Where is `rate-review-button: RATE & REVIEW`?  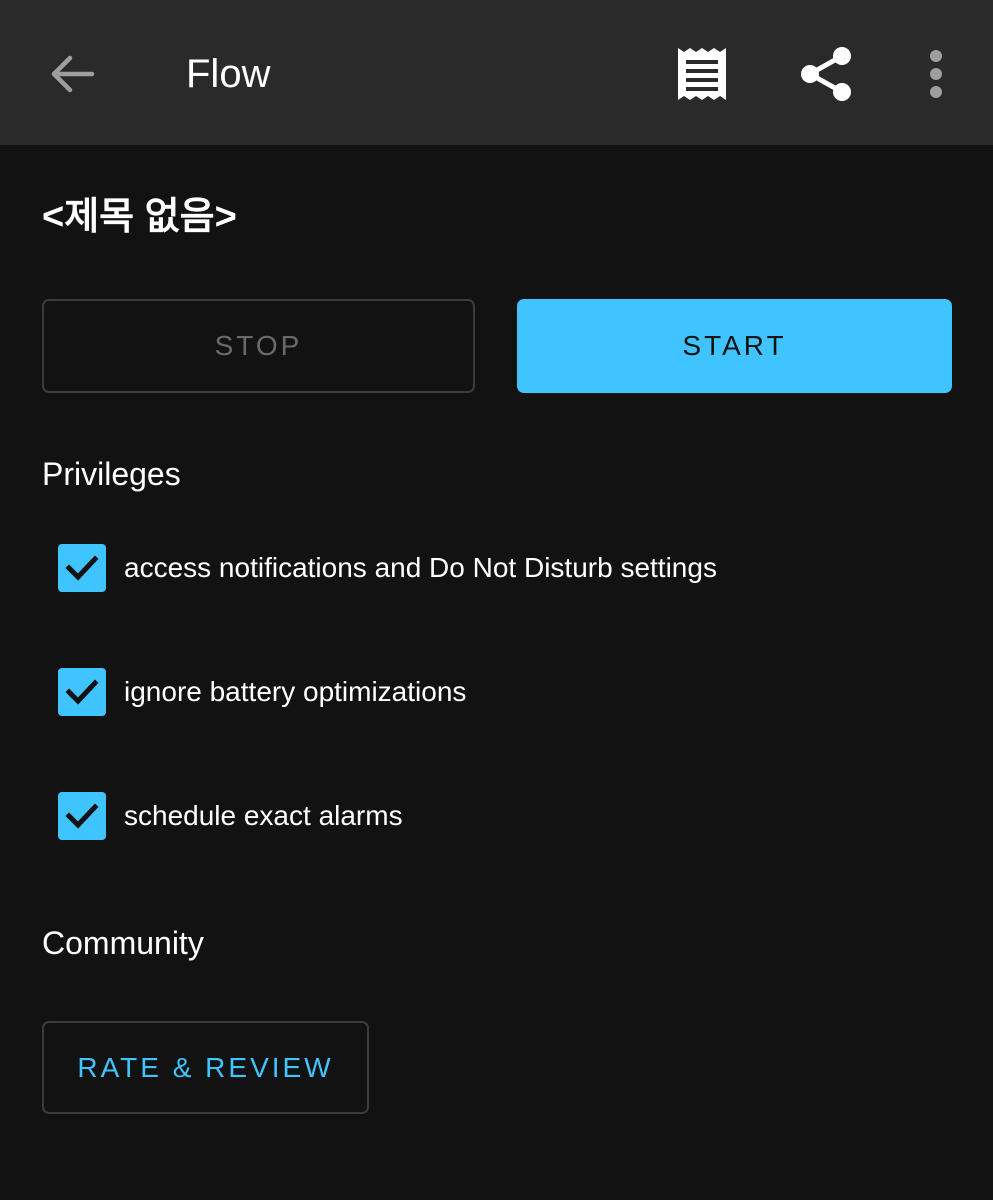 rate-review-button: RATE & REVIEW is located at coordinates (205, 1067).